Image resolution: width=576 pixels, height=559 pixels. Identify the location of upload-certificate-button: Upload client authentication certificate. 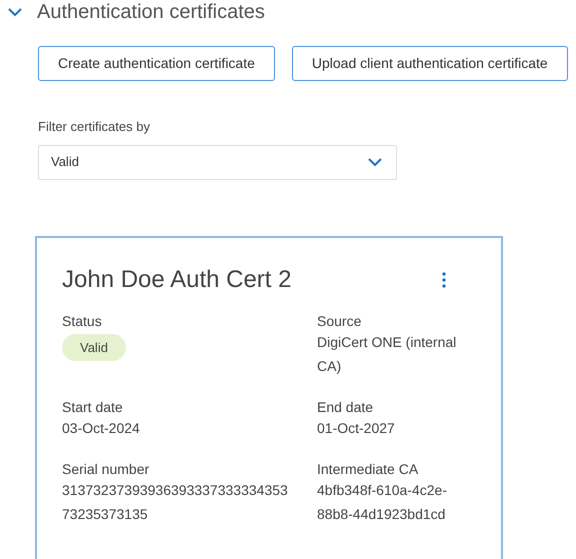
(430, 63).